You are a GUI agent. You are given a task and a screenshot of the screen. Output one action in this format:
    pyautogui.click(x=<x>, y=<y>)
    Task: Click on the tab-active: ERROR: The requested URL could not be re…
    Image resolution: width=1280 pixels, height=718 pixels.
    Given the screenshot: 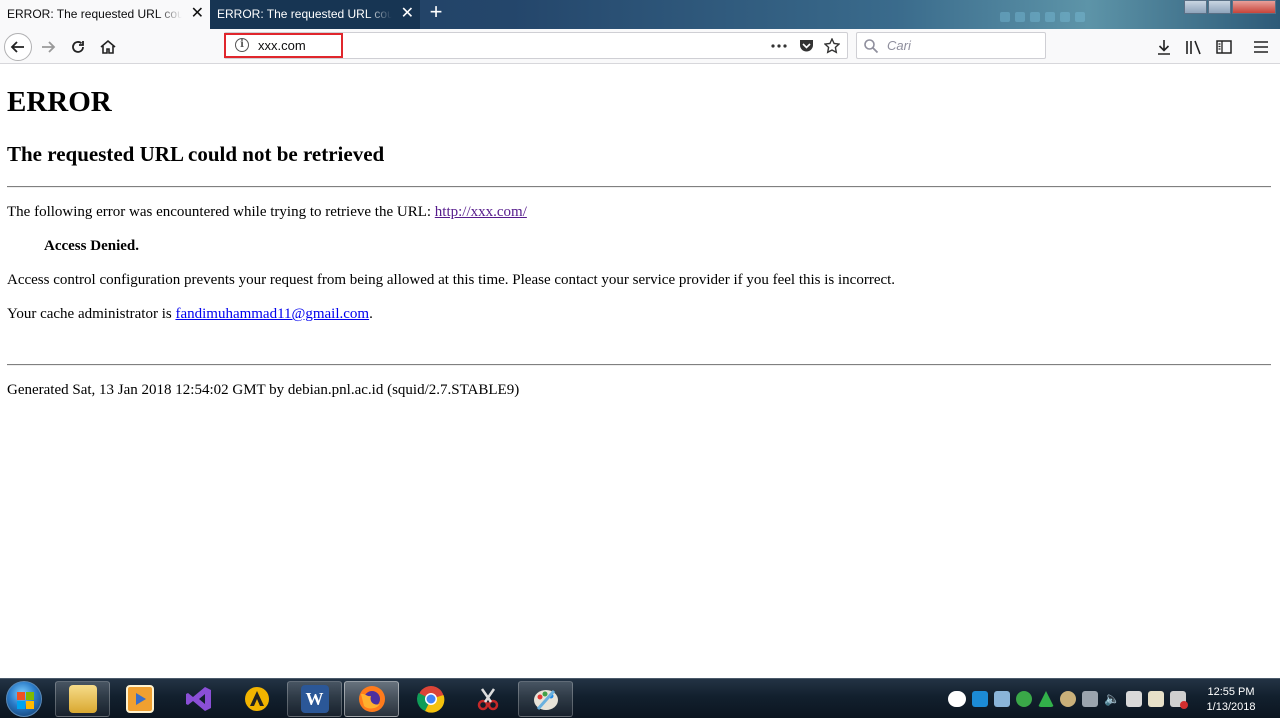 What is the action you would take?
    pyautogui.click(x=105, y=14)
    